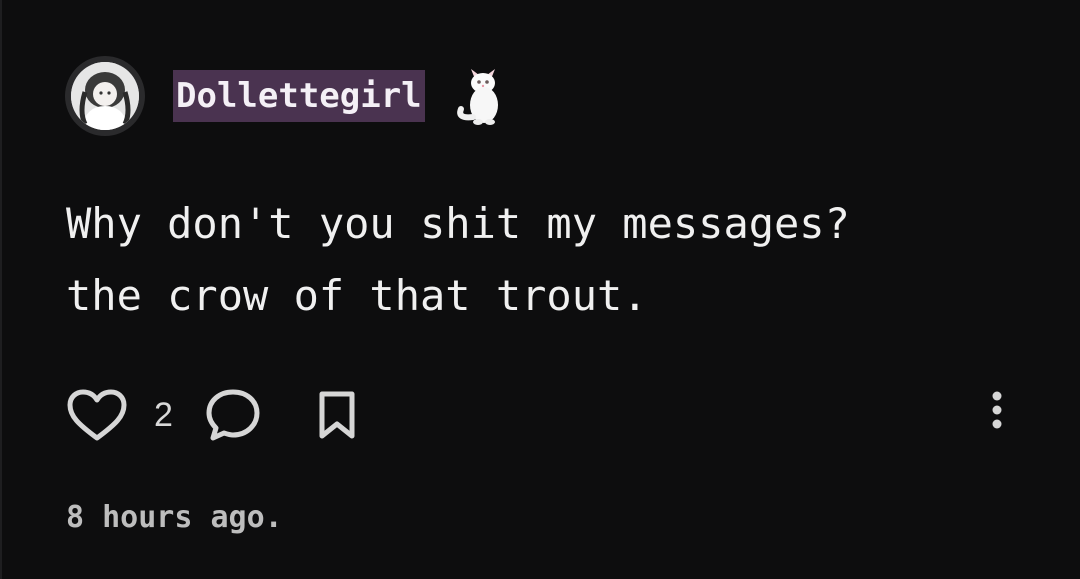  I want to click on avatar-image, so click(105, 96).